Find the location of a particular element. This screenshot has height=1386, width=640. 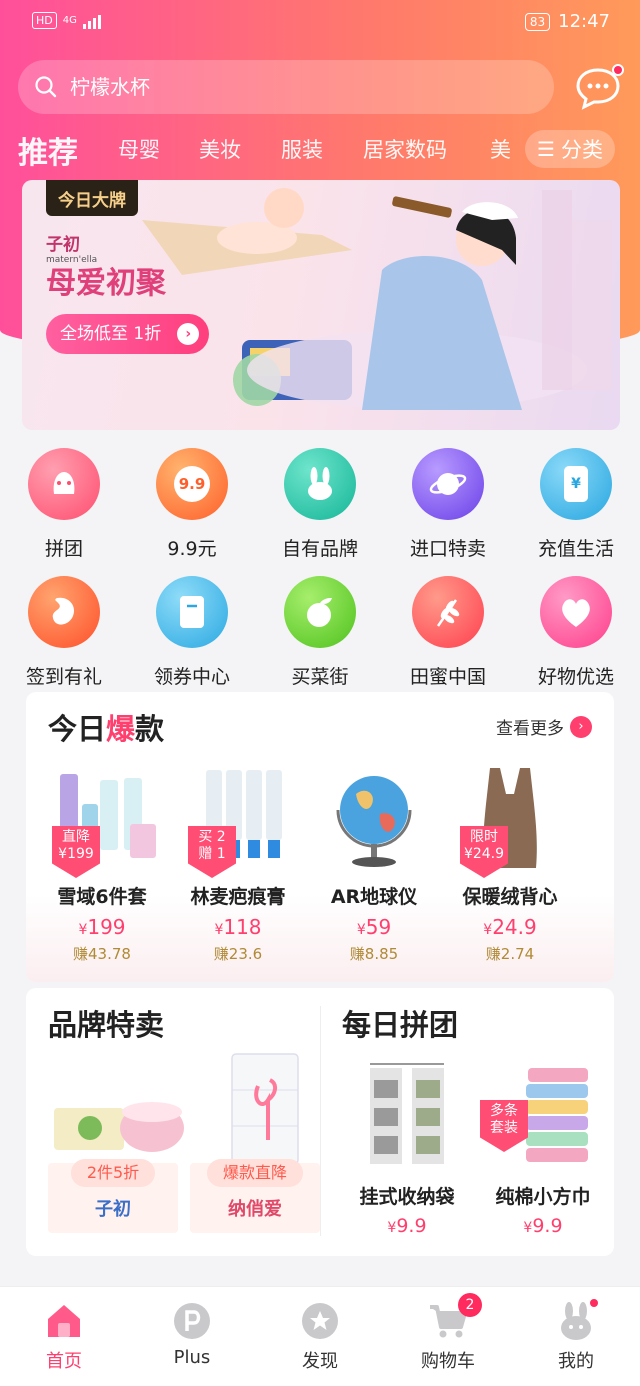

tab-home-digital: 居家数码 is located at coordinates (405, 149).